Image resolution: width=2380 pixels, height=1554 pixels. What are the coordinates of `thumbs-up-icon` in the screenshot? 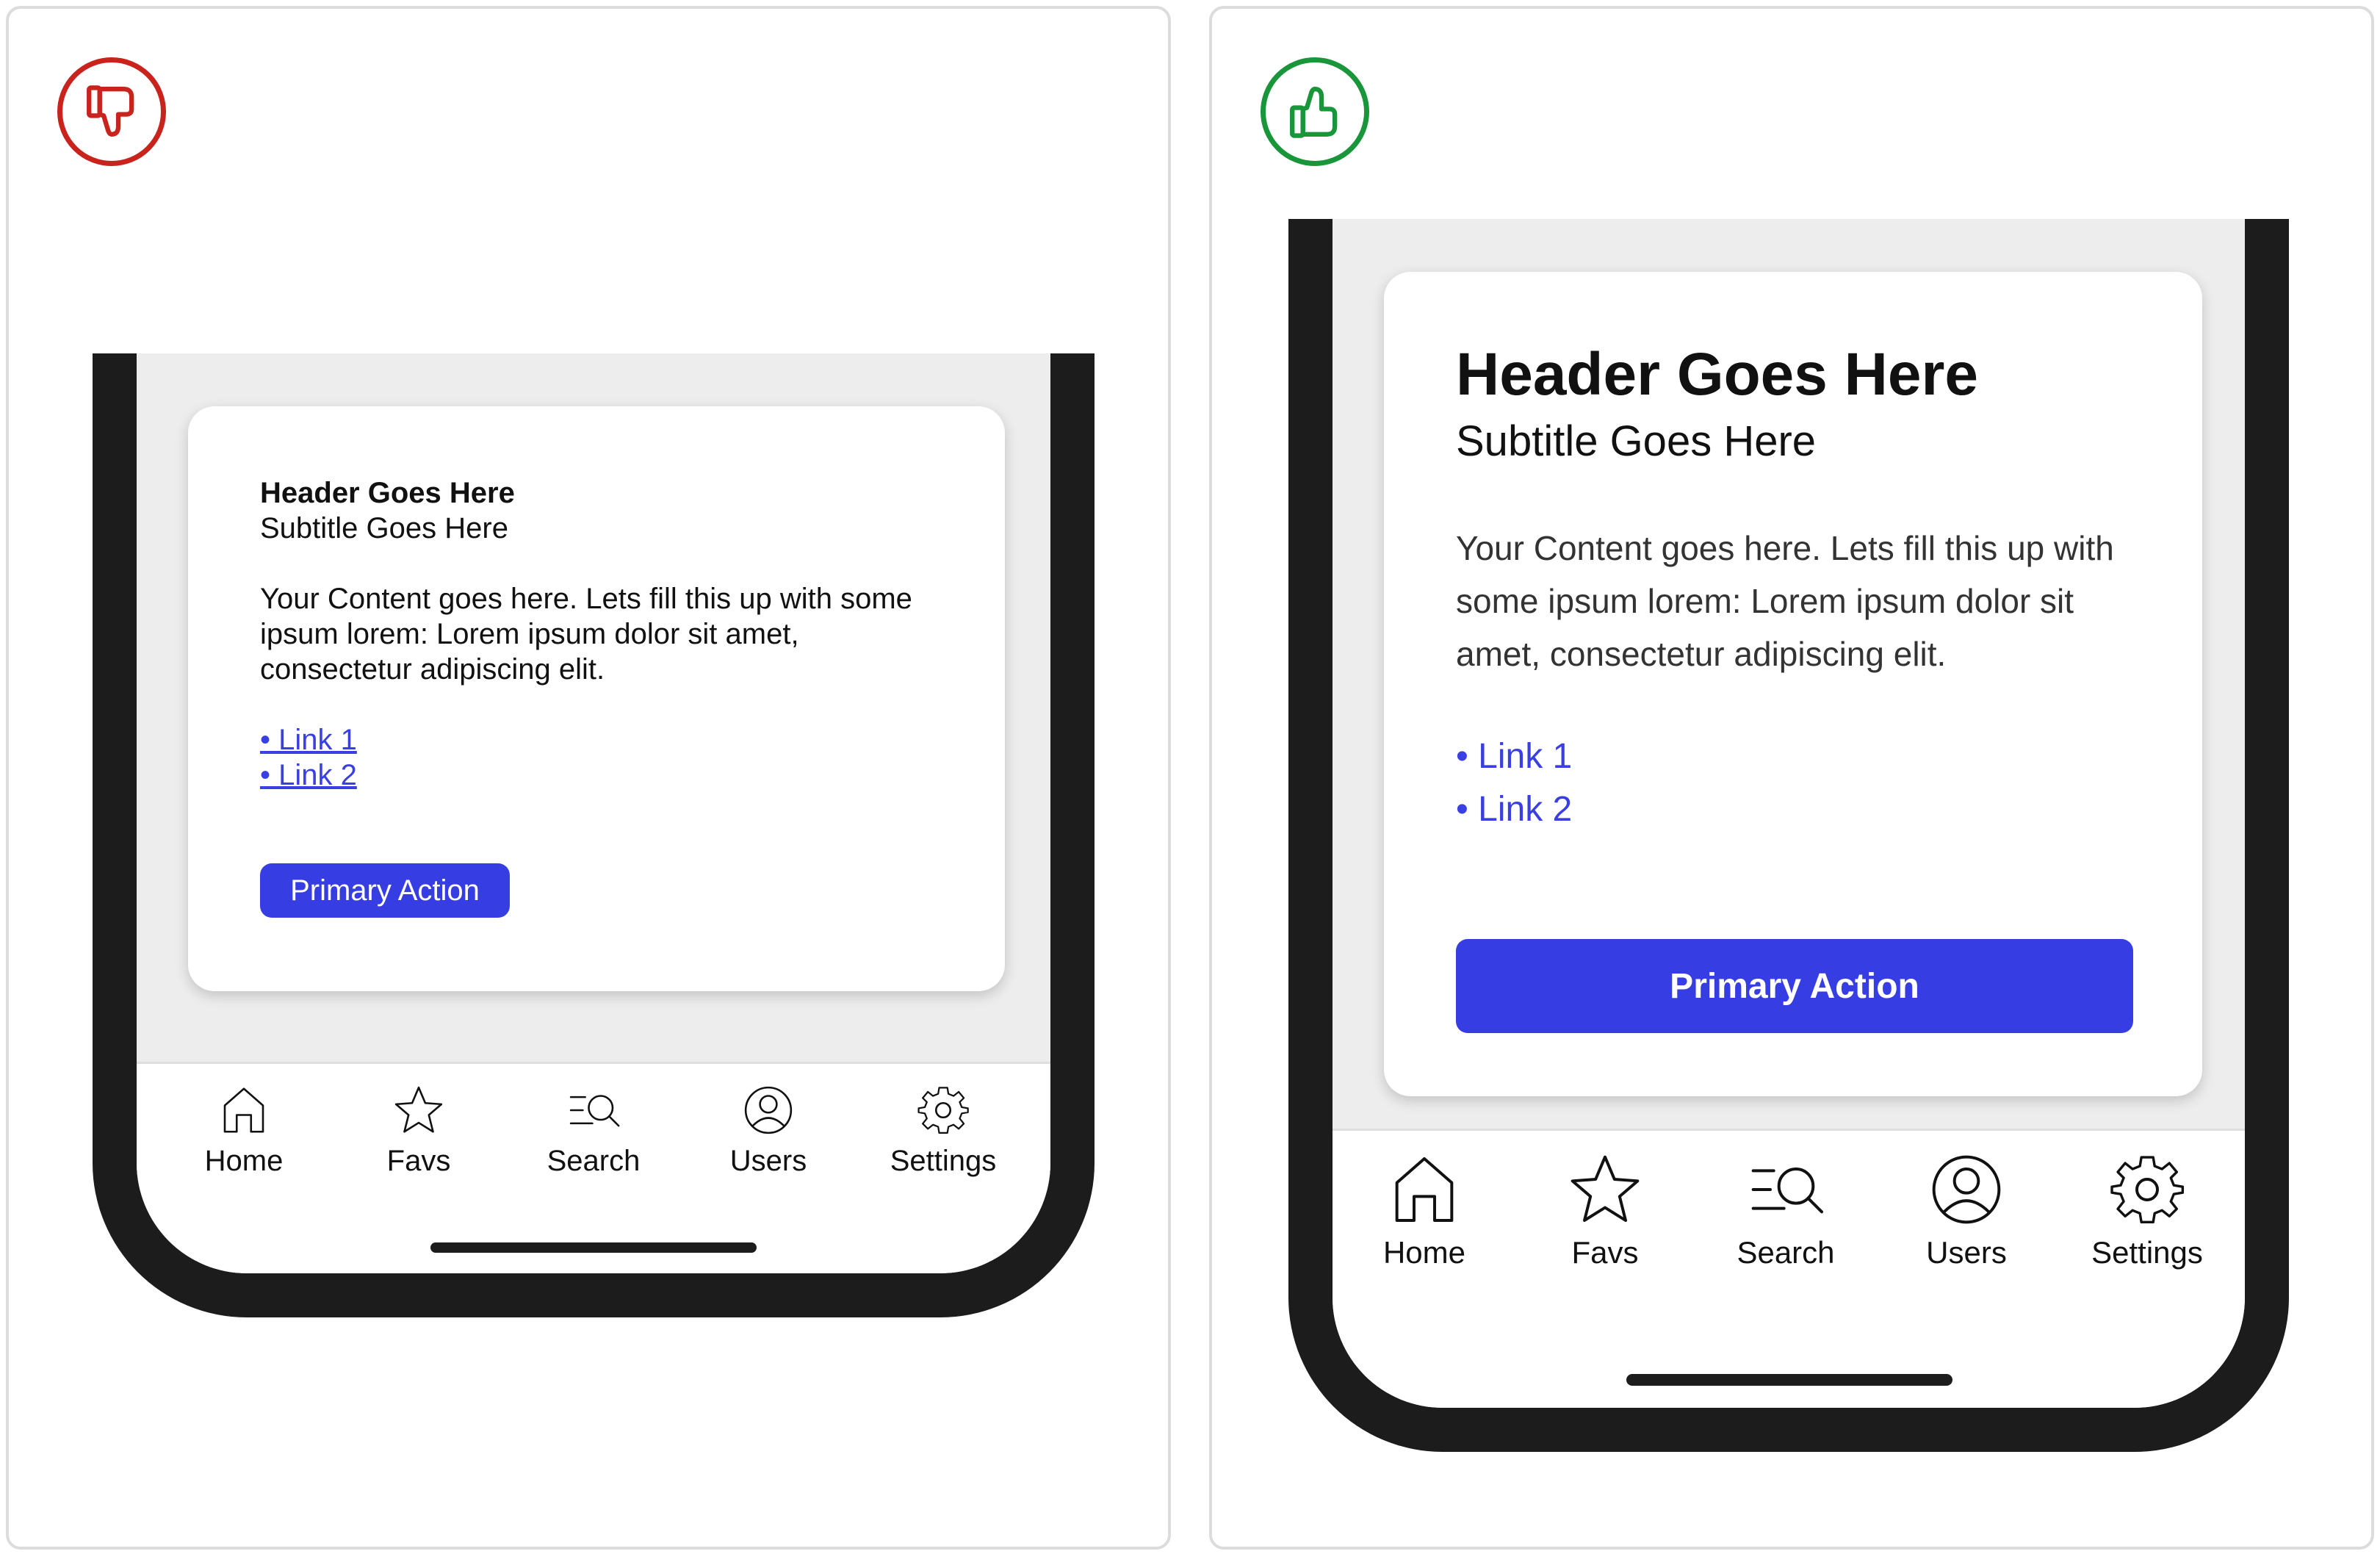 It's located at (1315, 111).